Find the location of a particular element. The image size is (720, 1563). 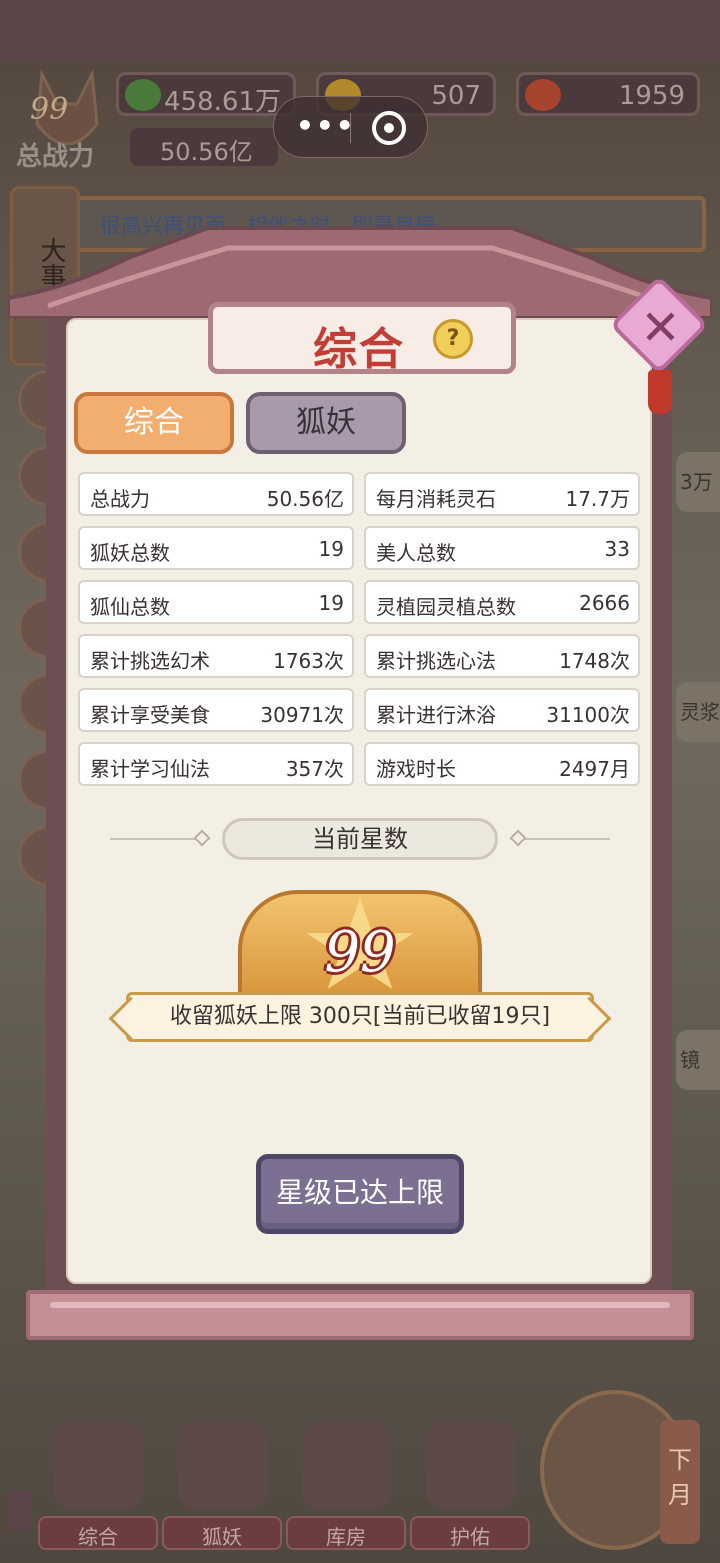

stat-value: 30971次 is located at coordinates (302, 715).